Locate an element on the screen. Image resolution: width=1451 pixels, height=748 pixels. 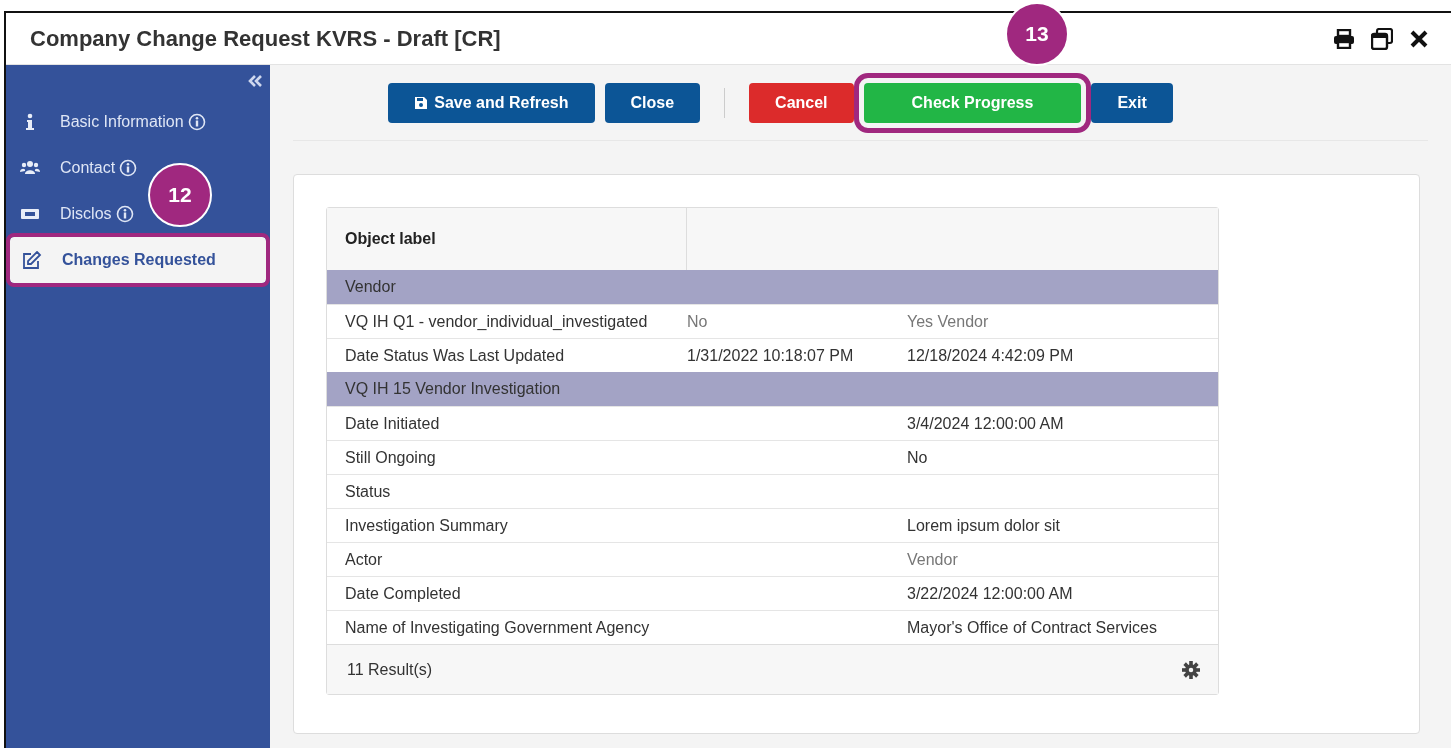
new-value: No is located at coordinates (917, 457).